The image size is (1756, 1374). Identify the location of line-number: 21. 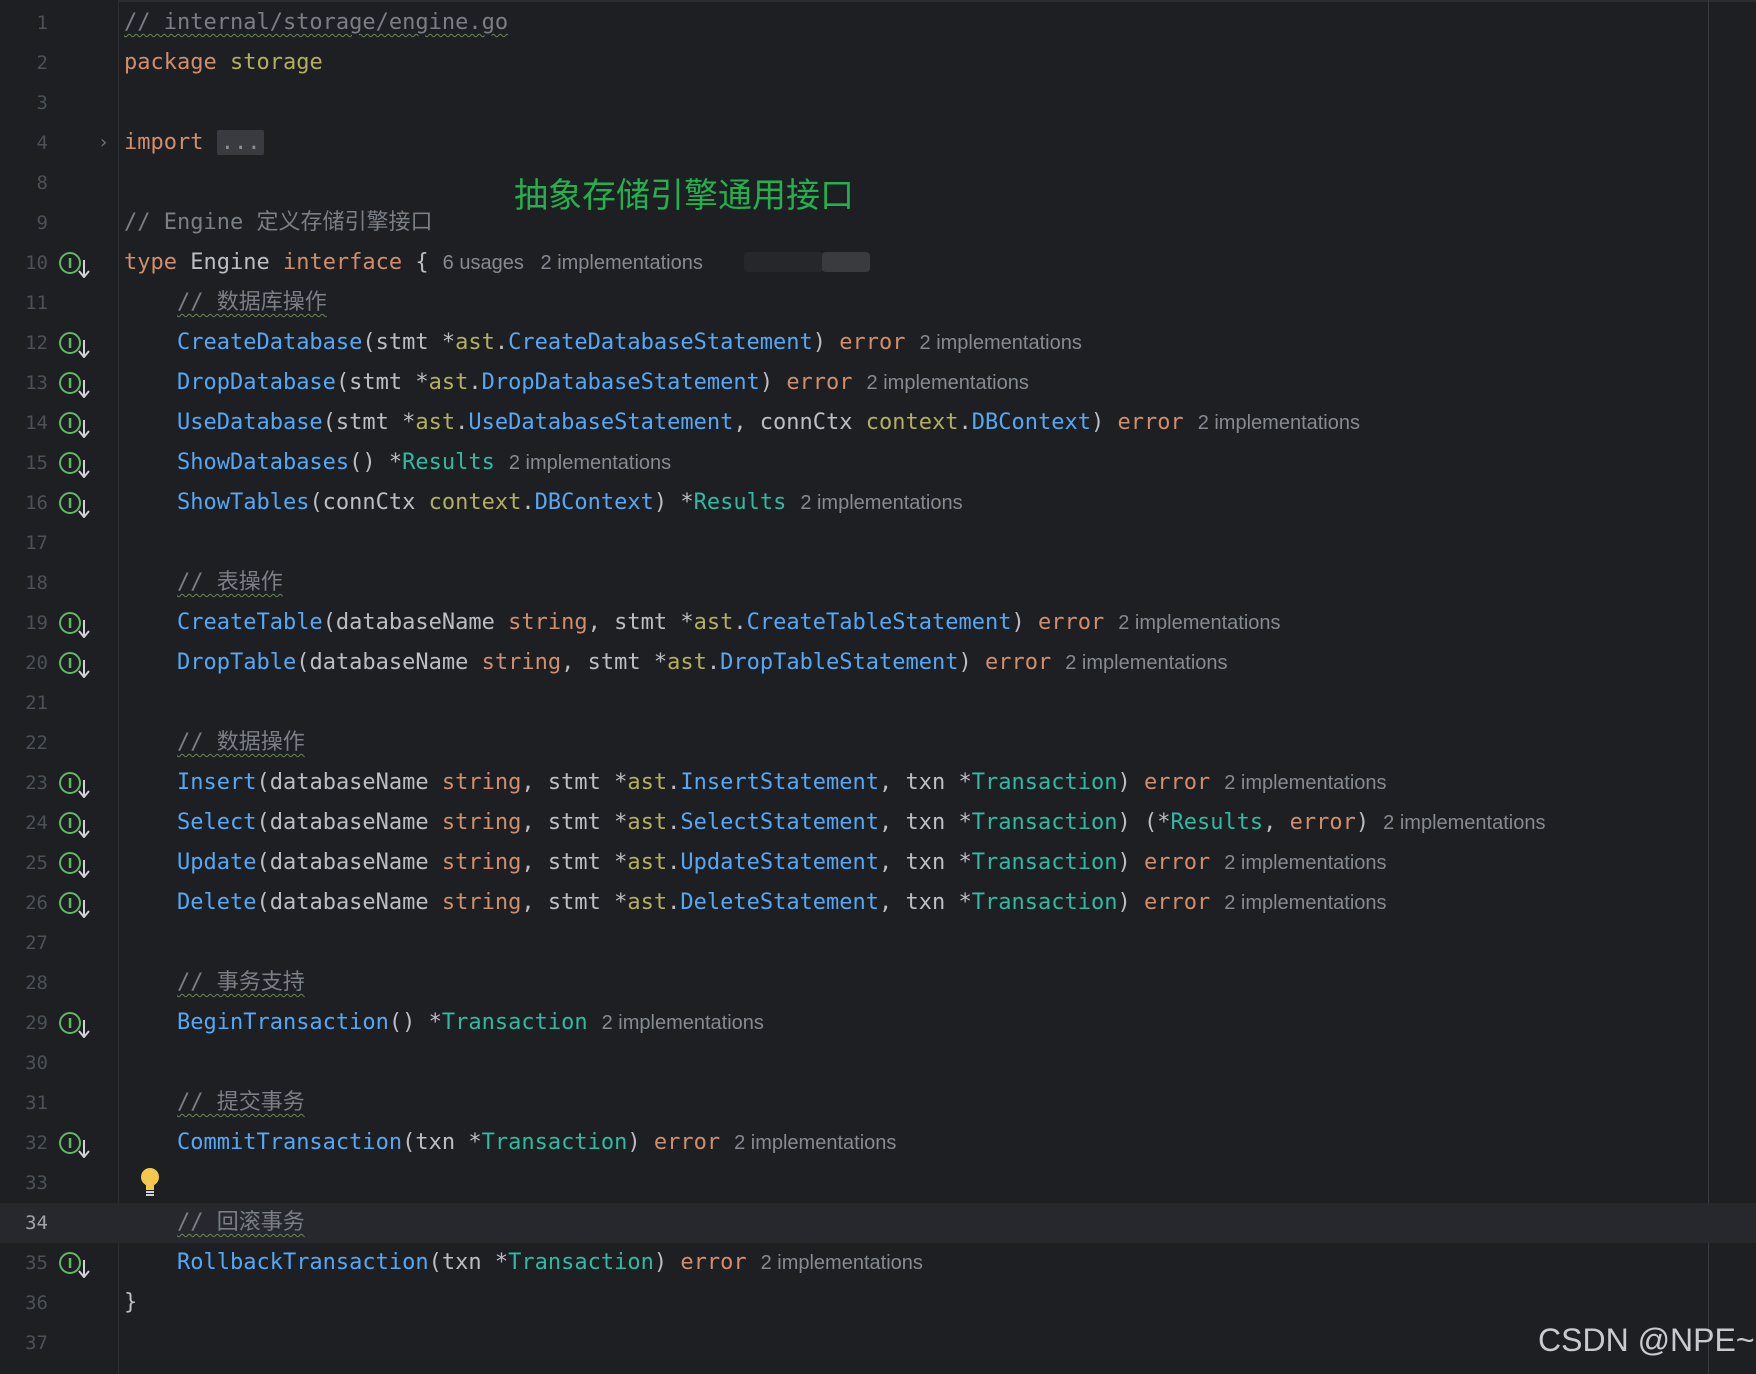
(24, 703).